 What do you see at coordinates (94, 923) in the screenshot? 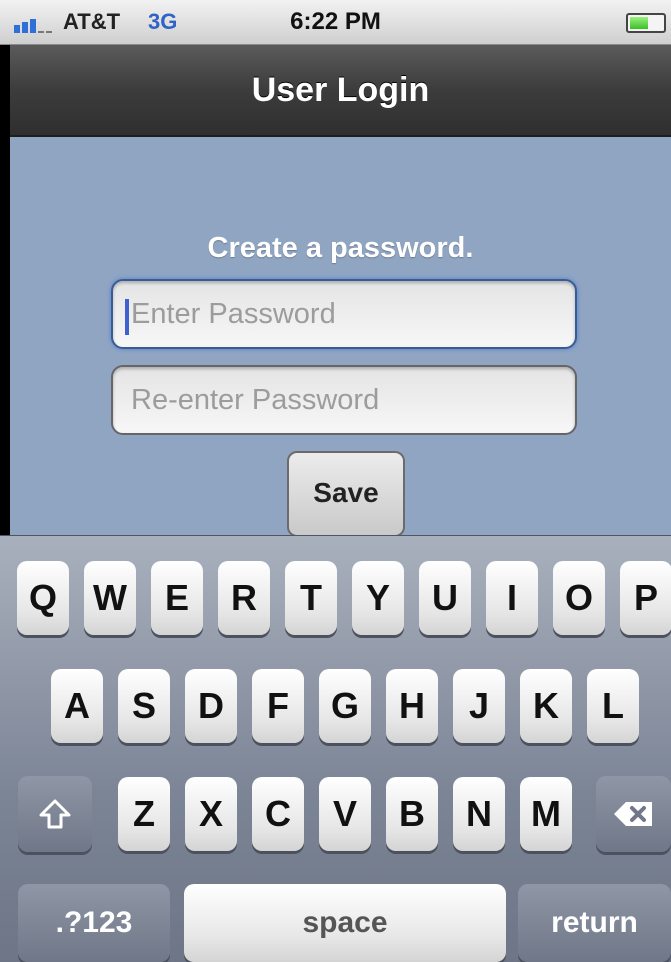
I see `numbers-key: .?123` at bounding box center [94, 923].